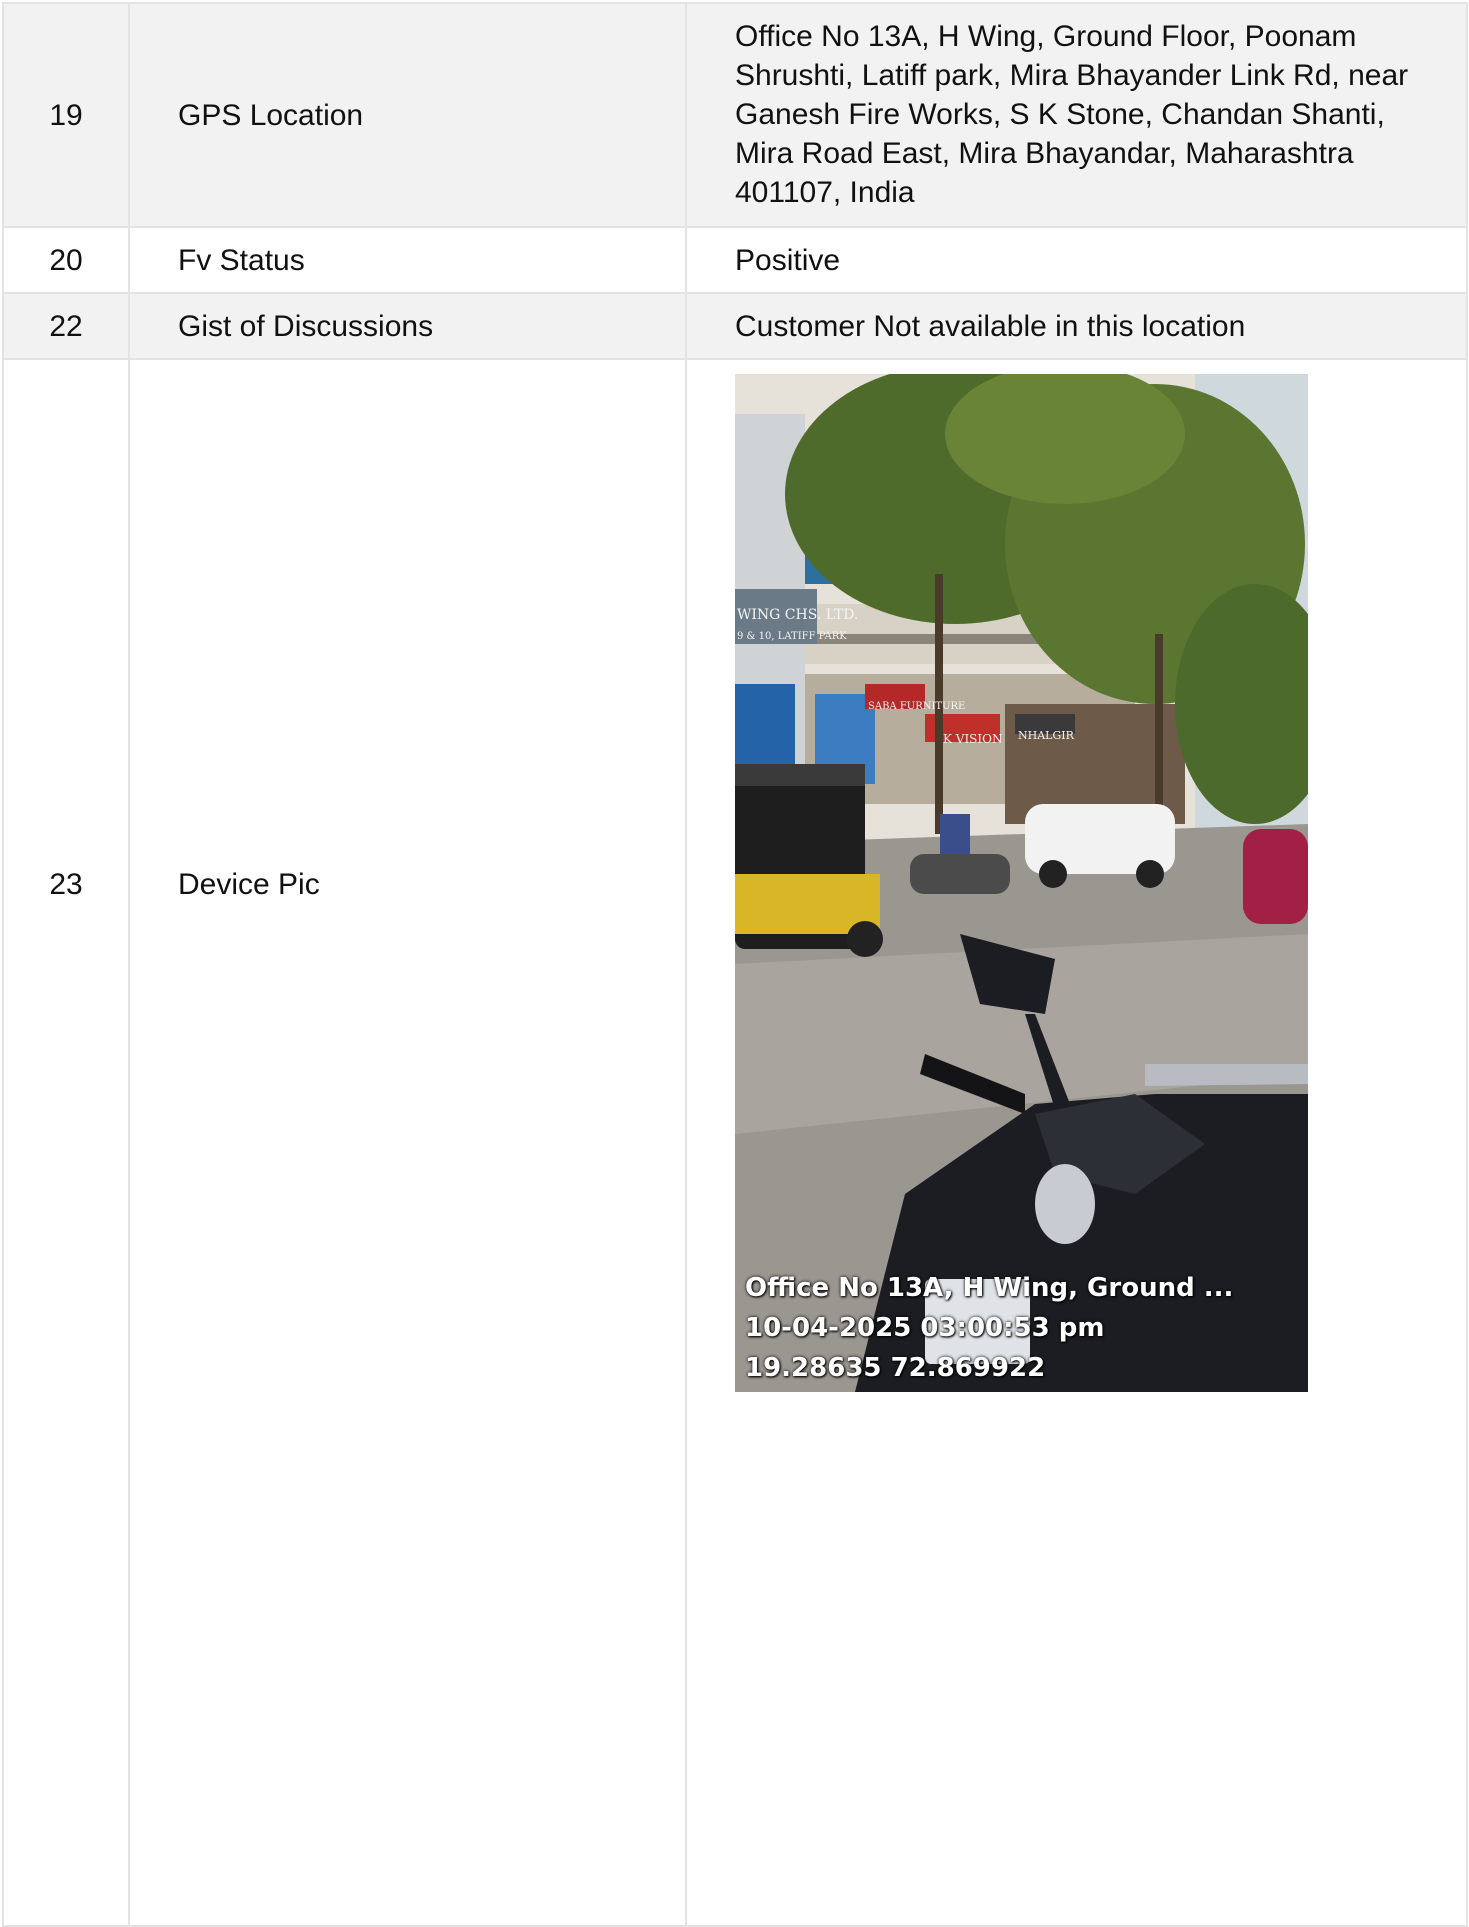 The image size is (1469, 1927). What do you see at coordinates (925, 1328) in the screenshot?
I see `stamp-datetime: 10-04-2025 03:00:53 pm` at bounding box center [925, 1328].